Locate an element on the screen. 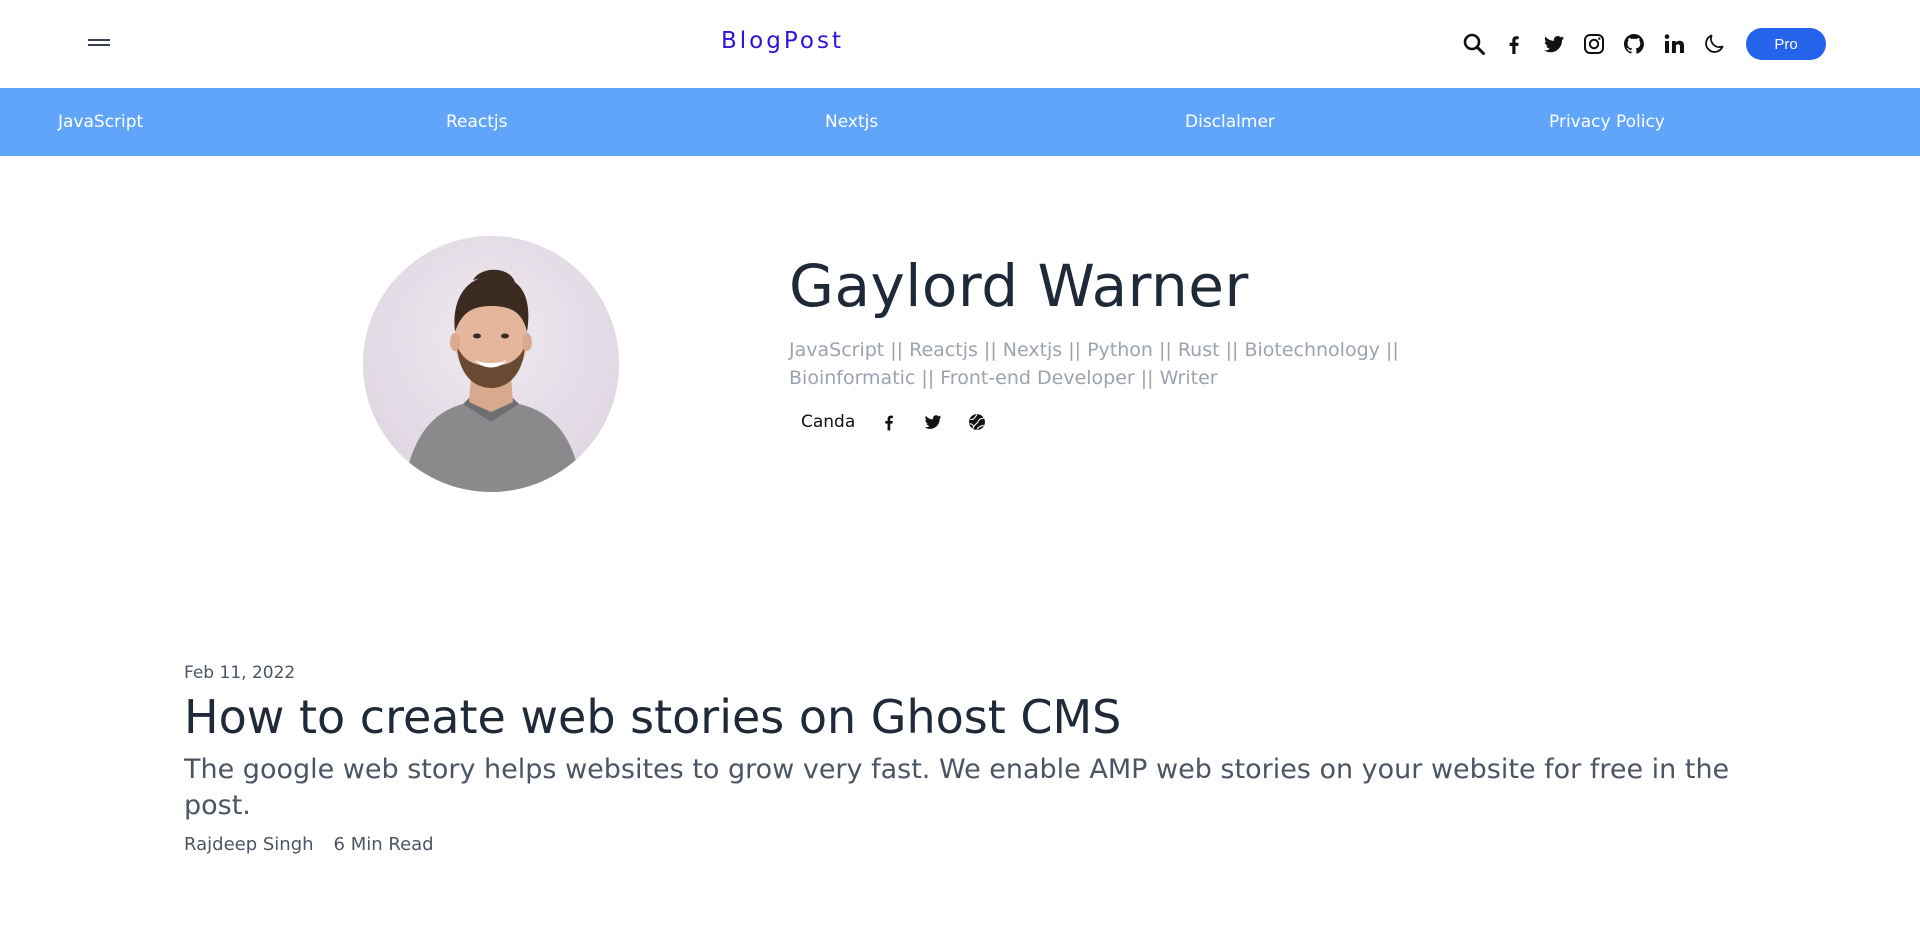 The image size is (1920, 948). hamburger-menu-icon is located at coordinates (99, 42).